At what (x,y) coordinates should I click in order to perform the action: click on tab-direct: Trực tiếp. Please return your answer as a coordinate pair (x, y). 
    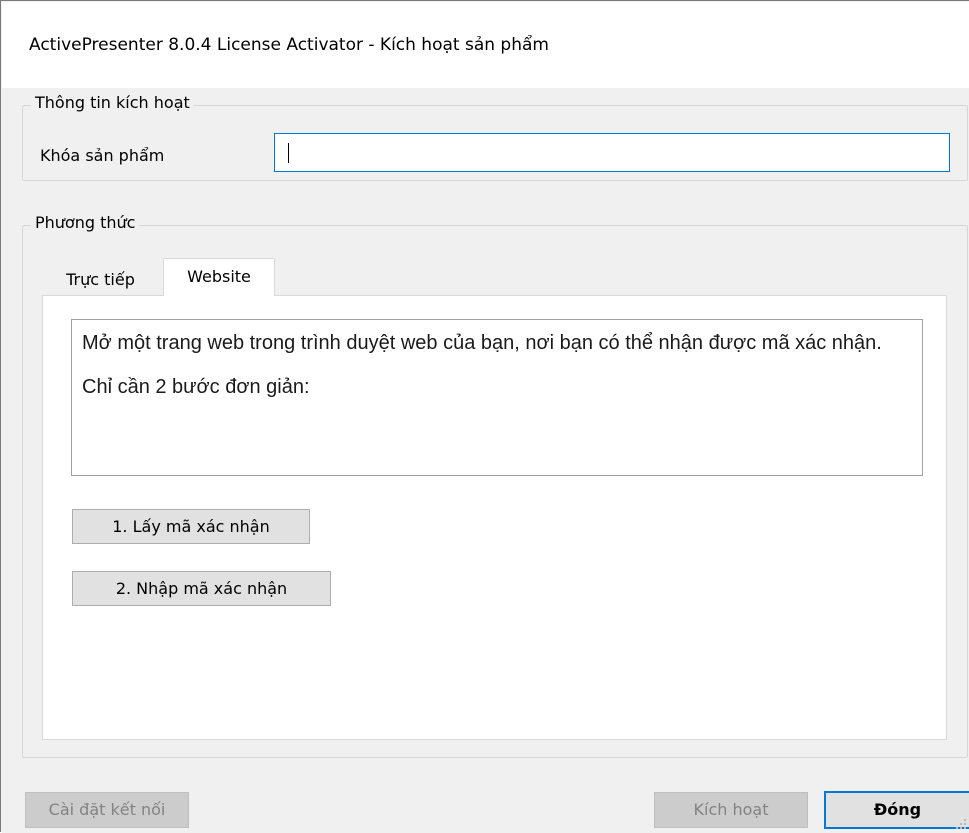
    Looking at the image, I should click on (100, 279).